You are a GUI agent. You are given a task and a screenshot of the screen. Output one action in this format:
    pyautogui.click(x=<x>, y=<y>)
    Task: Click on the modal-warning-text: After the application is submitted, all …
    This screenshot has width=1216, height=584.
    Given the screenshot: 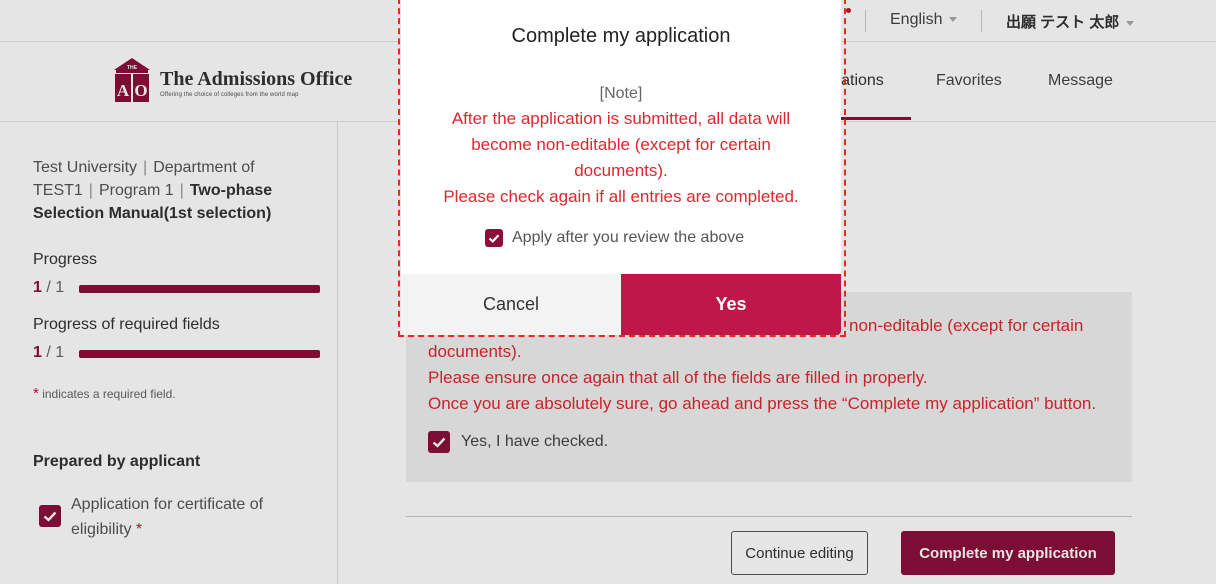 What is the action you would take?
    pyautogui.click(x=621, y=144)
    